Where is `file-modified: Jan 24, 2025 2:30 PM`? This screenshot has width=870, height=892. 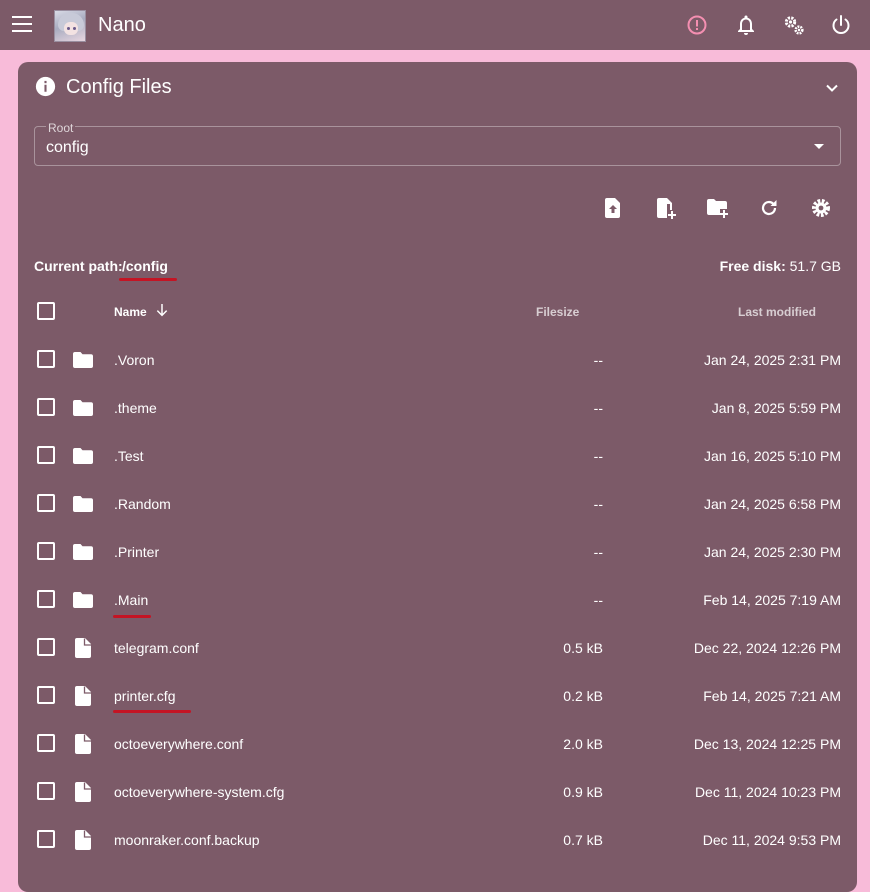 file-modified: Jan 24, 2025 2:30 PM is located at coordinates (772, 552).